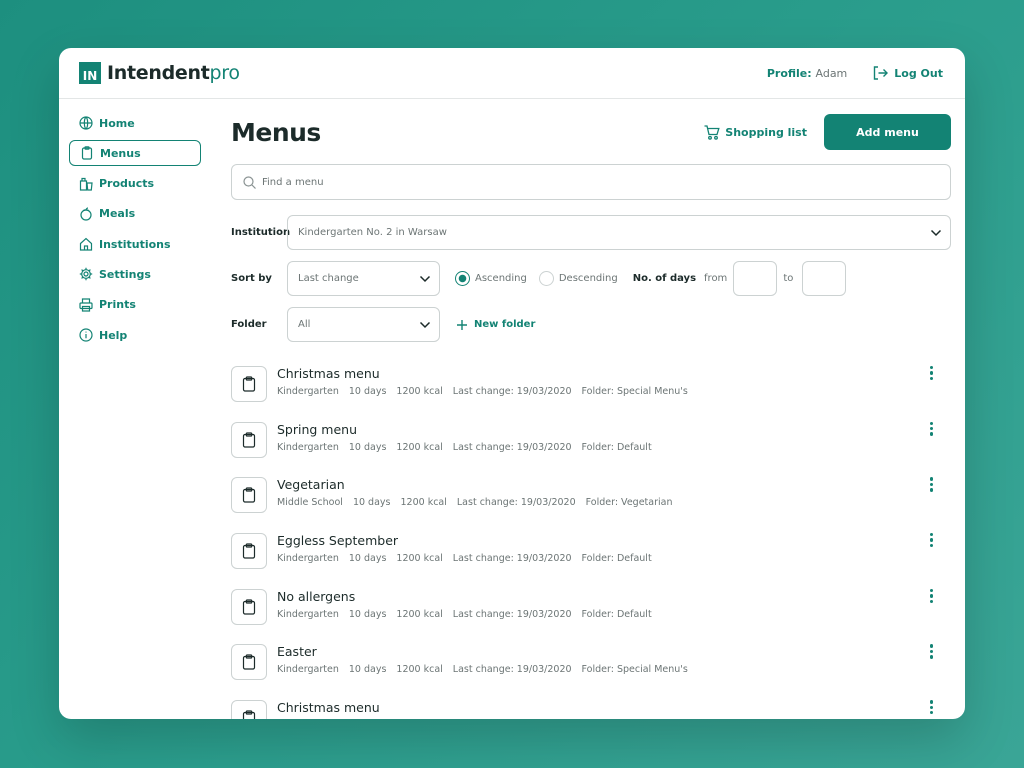  I want to click on radio-checked-icon, so click(462, 278).